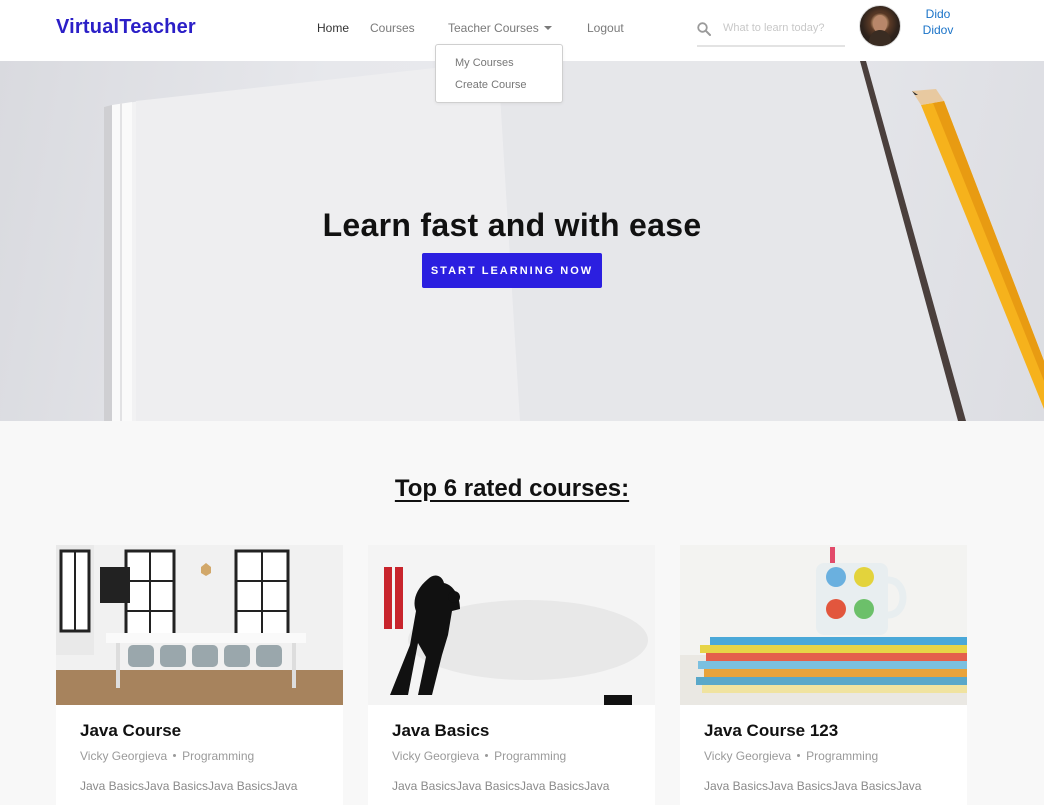 The width and height of the screenshot is (1044, 805). I want to click on search-box, so click(771, 30).